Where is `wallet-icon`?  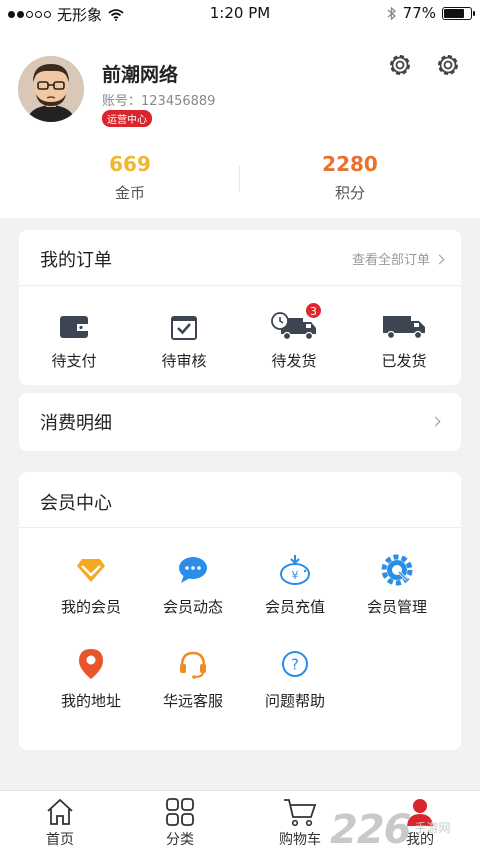
wallet-icon is located at coordinates (74, 327).